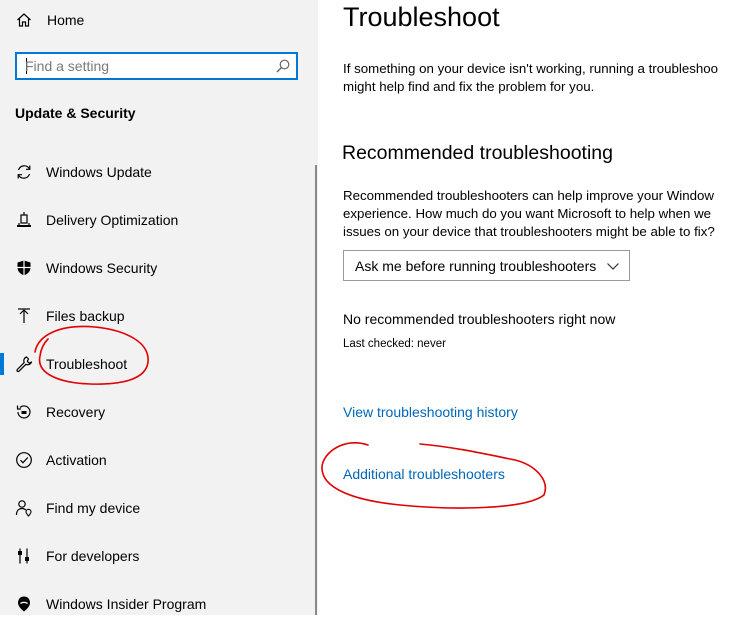  I want to click on sidebar-item-label: Find my device, so click(93, 508).